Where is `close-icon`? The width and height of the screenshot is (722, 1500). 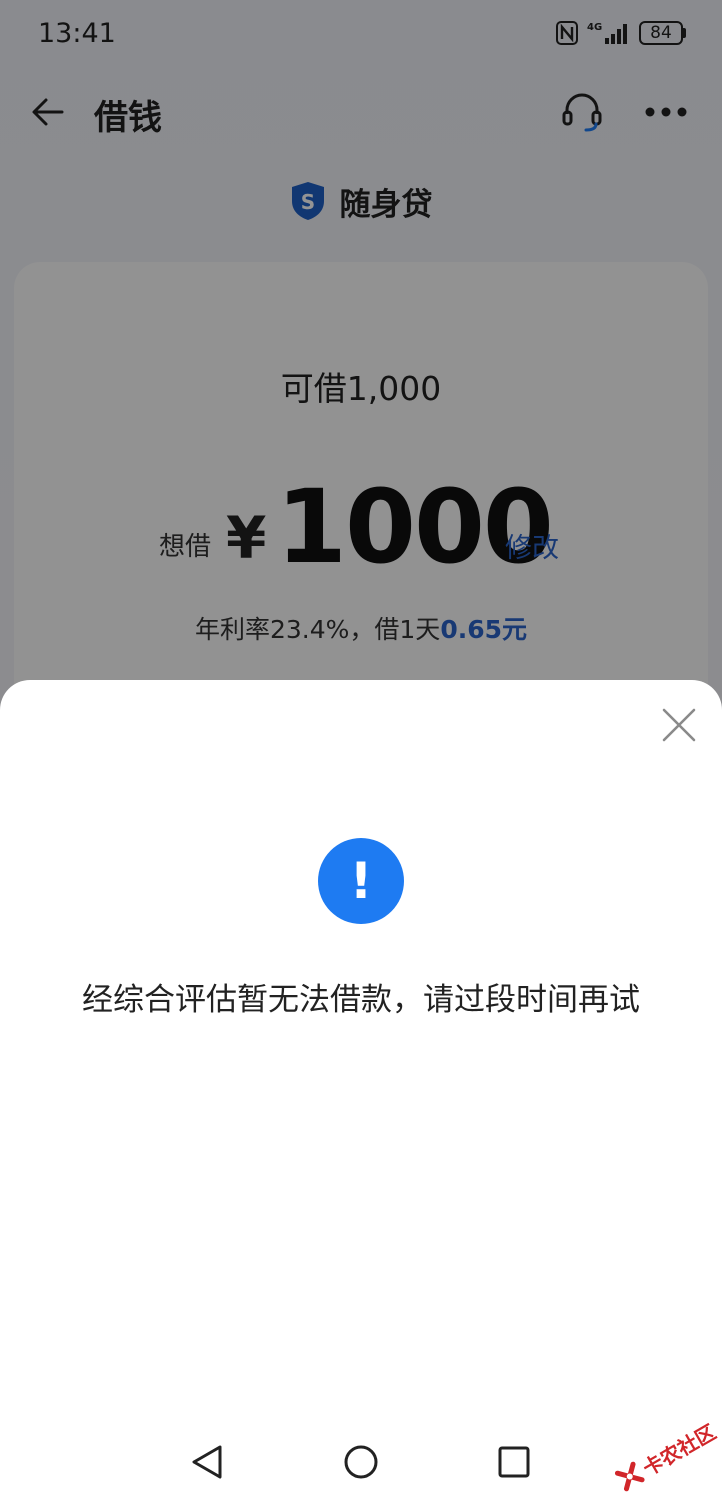
close-icon is located at coordinates (679, 725).